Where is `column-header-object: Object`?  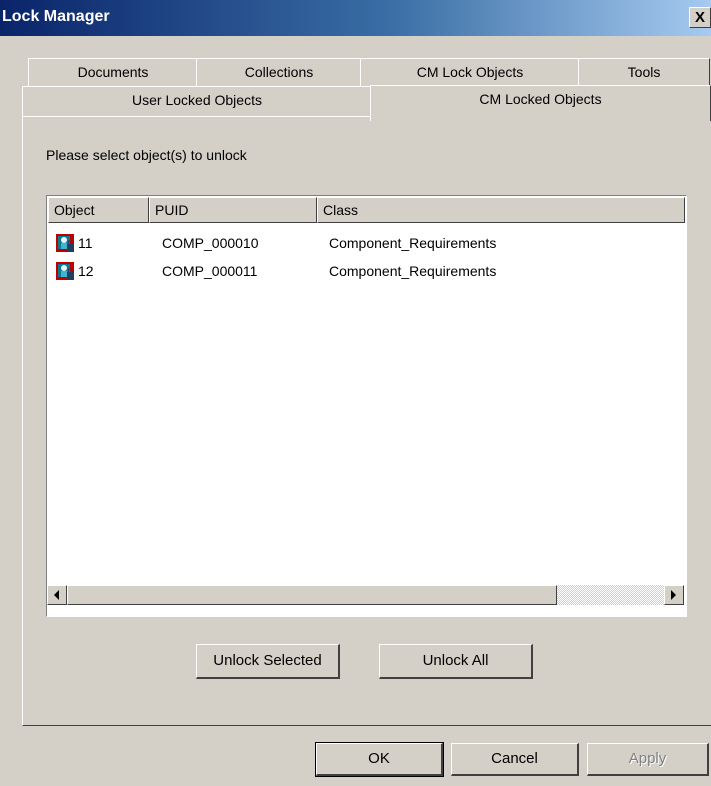 column-header-object: Object is located at coordinates (98, 210).